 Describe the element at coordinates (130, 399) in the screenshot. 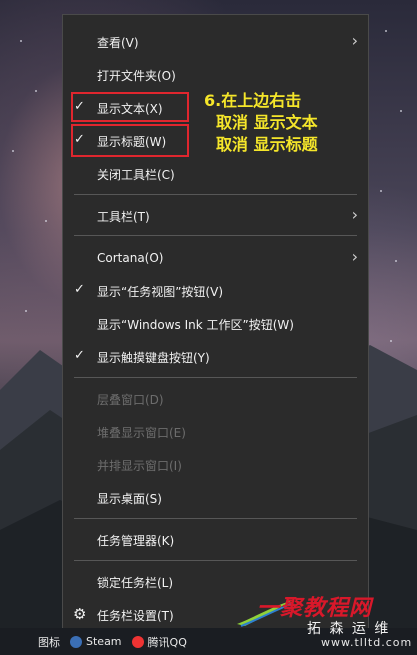

I see `menu-item-label: 层叠窗口(D)` at that location.